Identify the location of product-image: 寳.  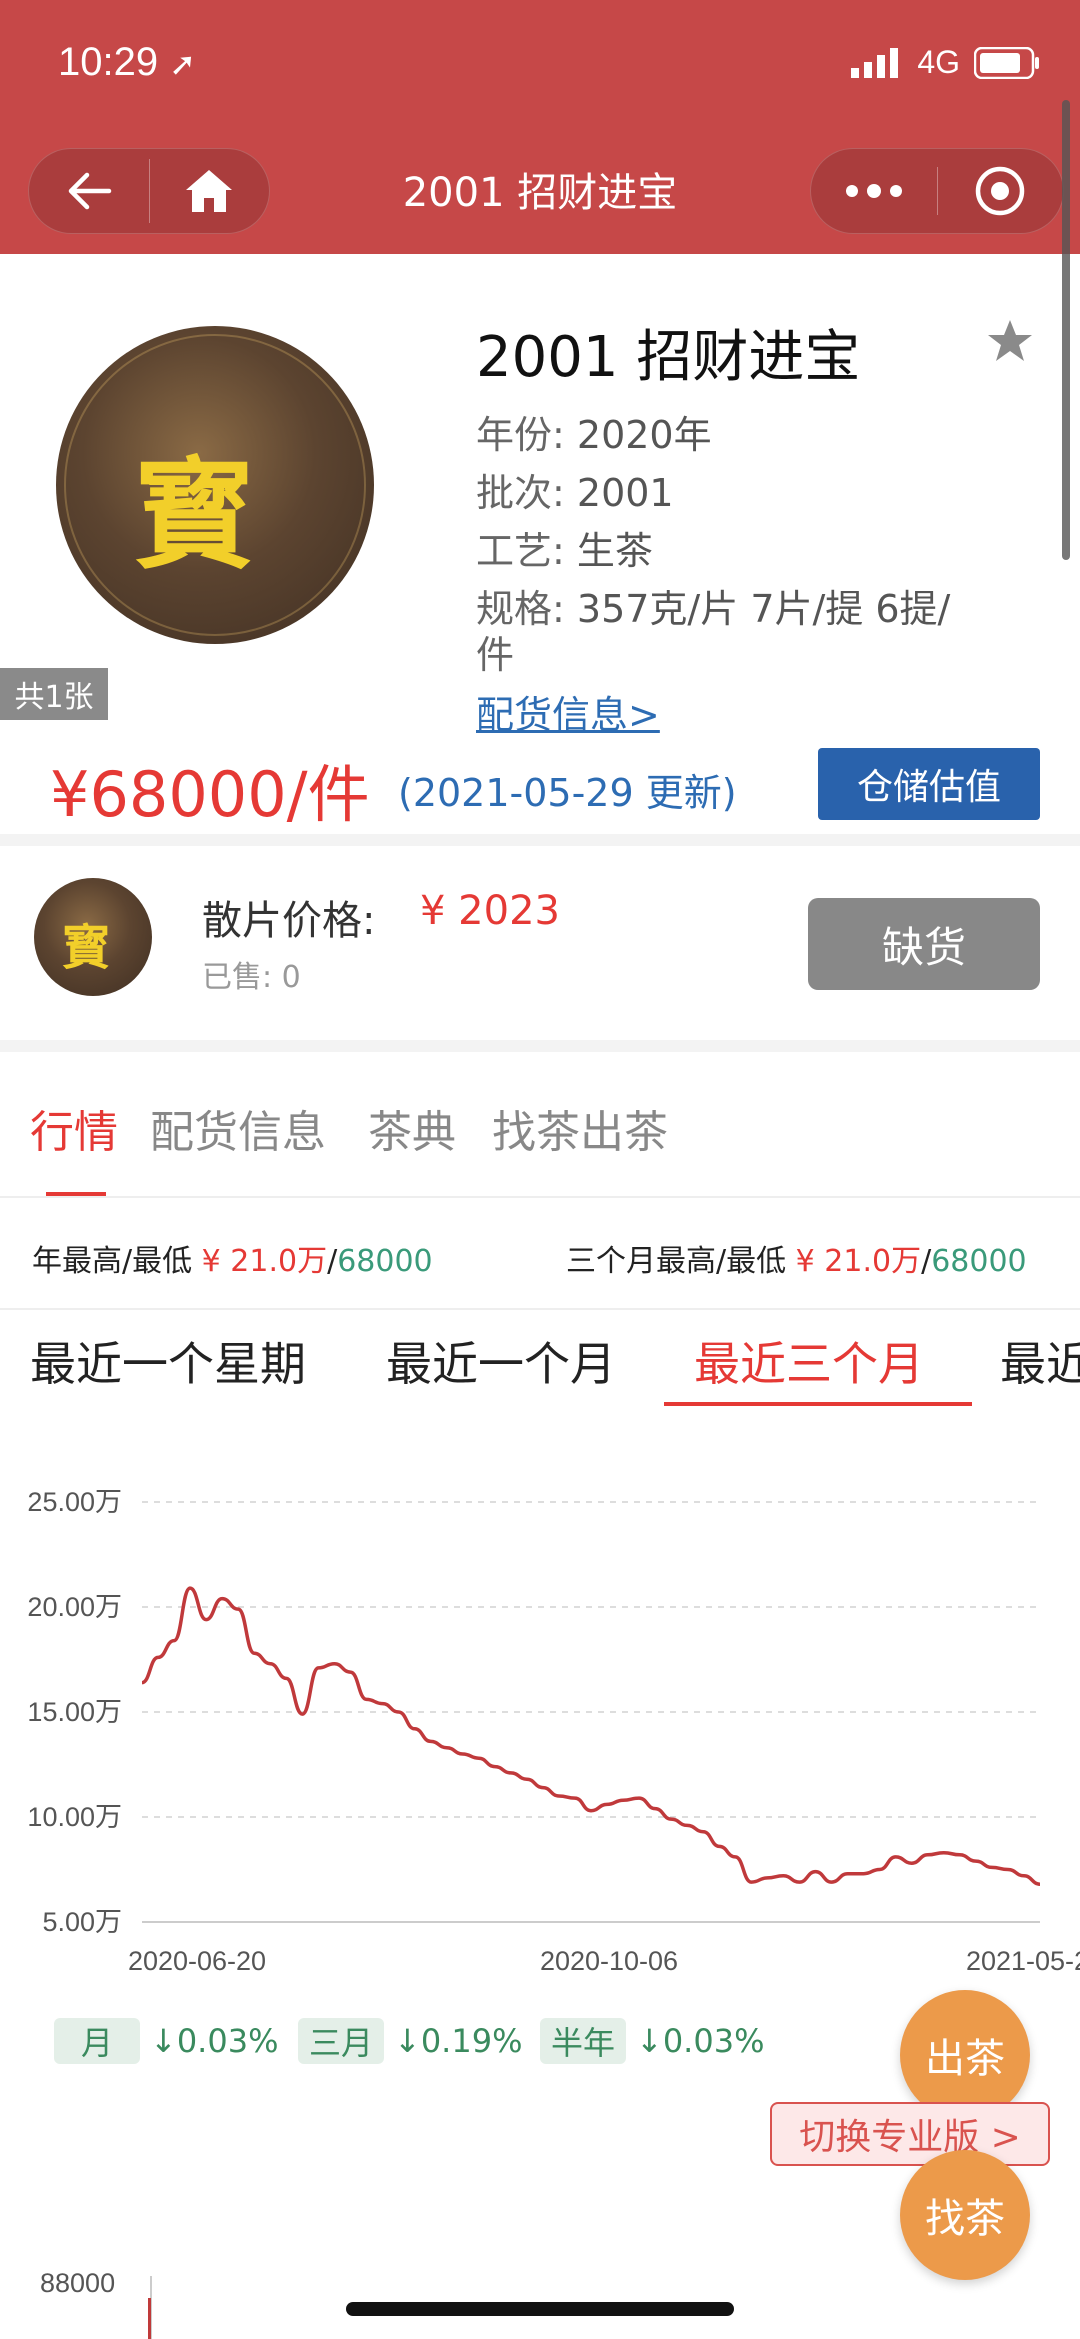
(215, 485).